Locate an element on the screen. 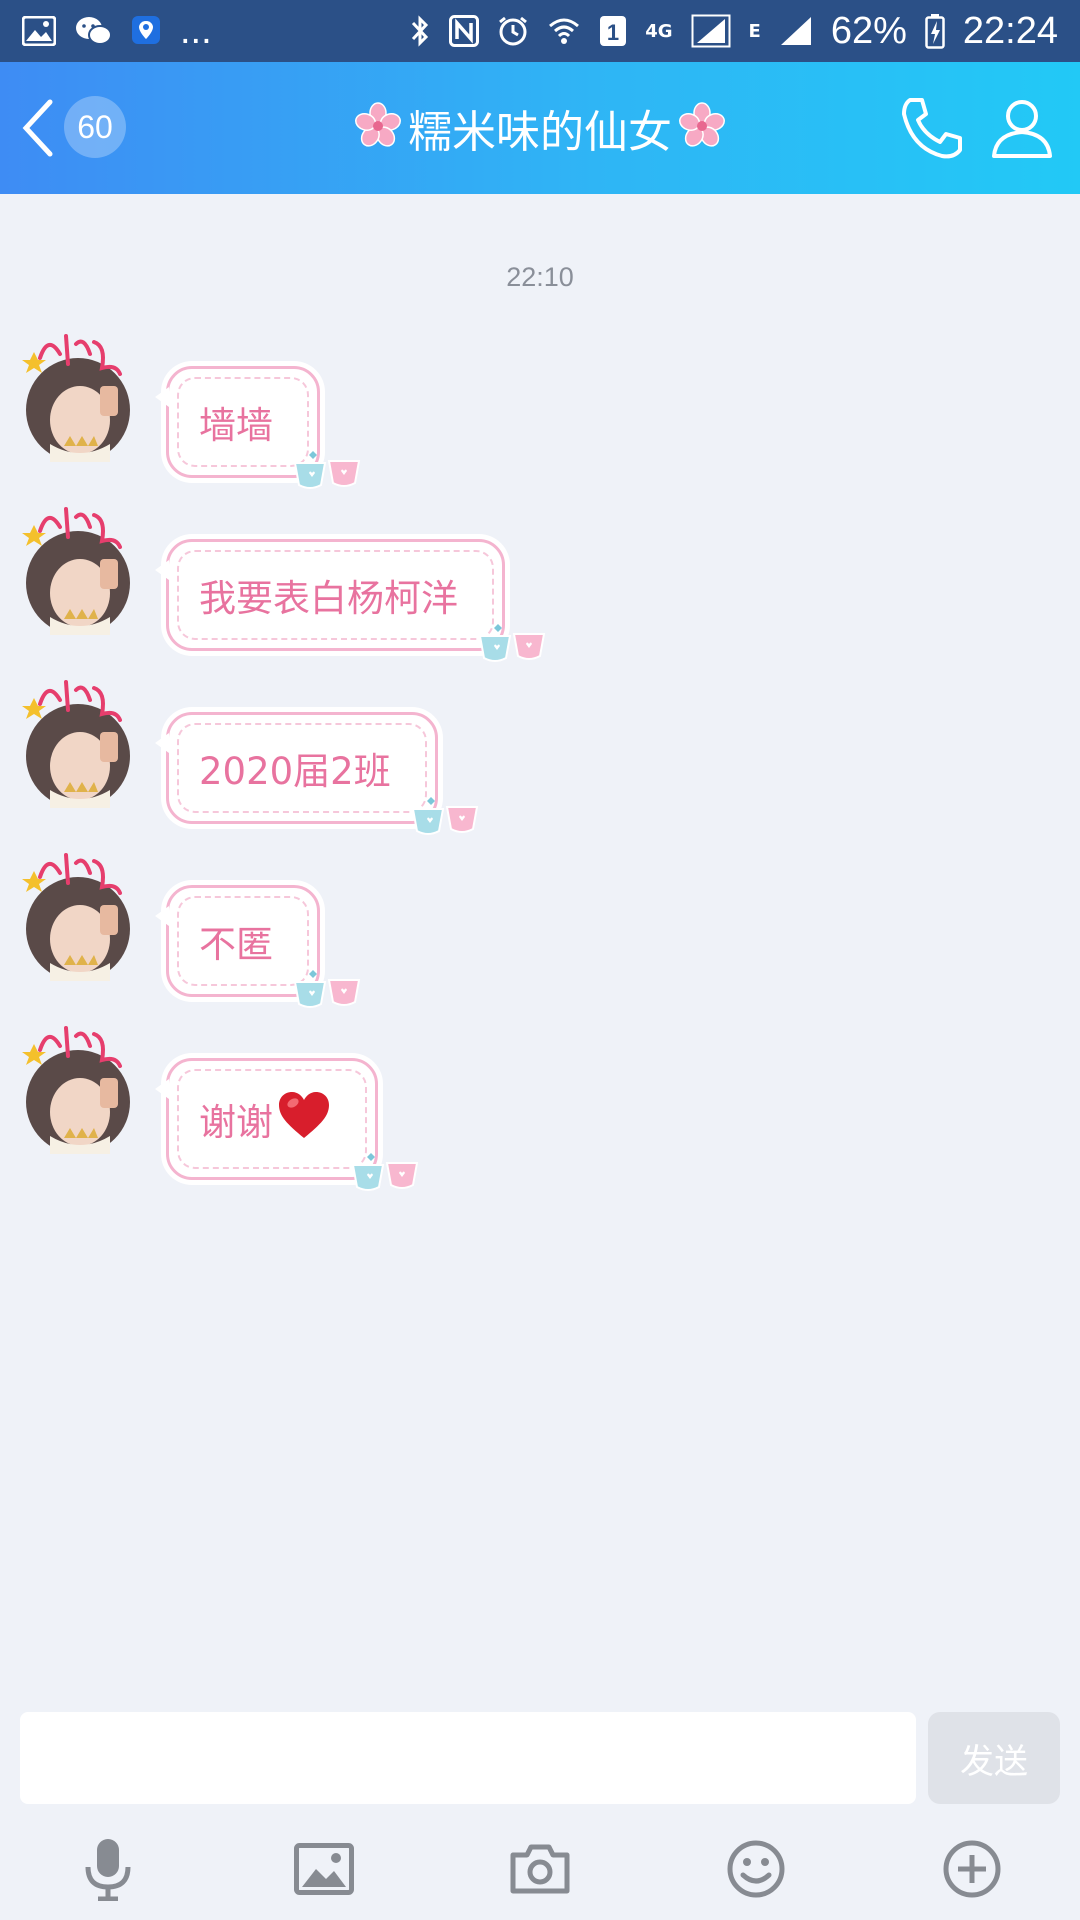 The height and width of the screenshot is (1920, 1080). message-row: 不匿 is located at coordinates (540, 937).